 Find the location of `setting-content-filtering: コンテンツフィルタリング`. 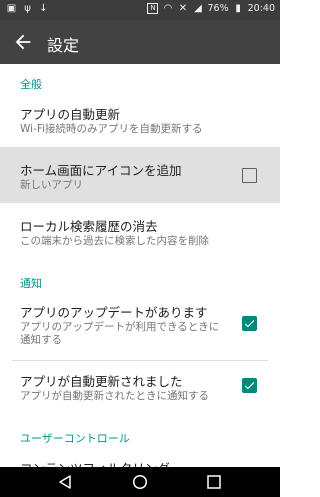

setting-content-filtering: コンテンツフィルタリング is located at coordinates (140, 457).